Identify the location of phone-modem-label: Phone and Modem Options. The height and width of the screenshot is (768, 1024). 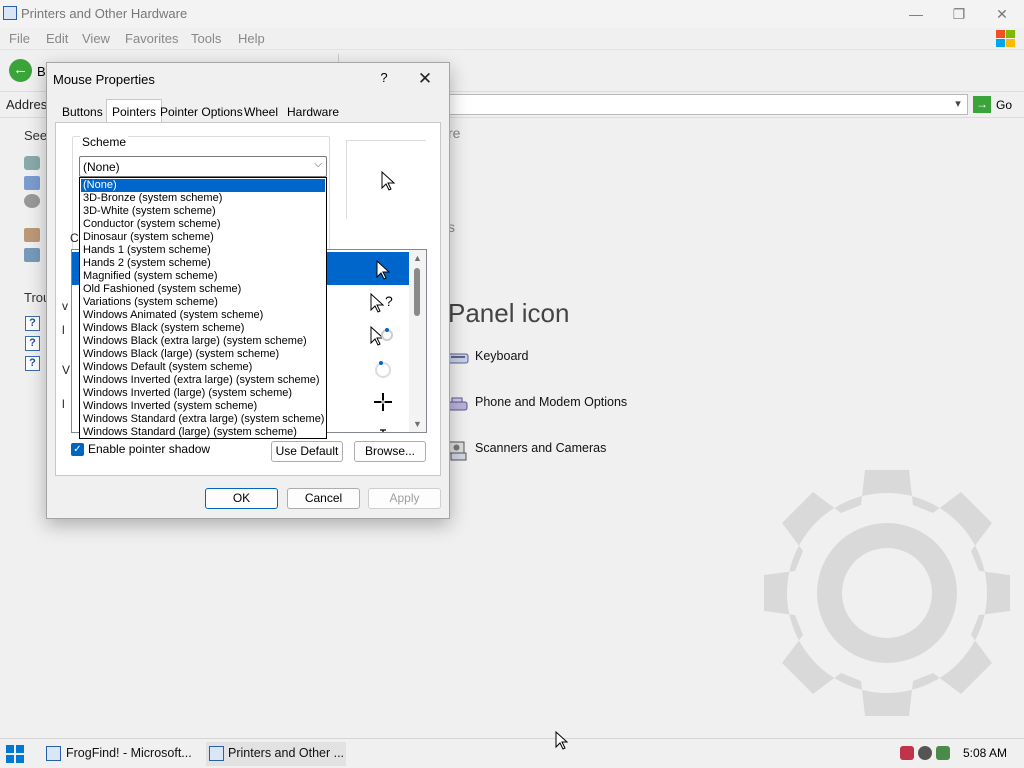
(551, 402).